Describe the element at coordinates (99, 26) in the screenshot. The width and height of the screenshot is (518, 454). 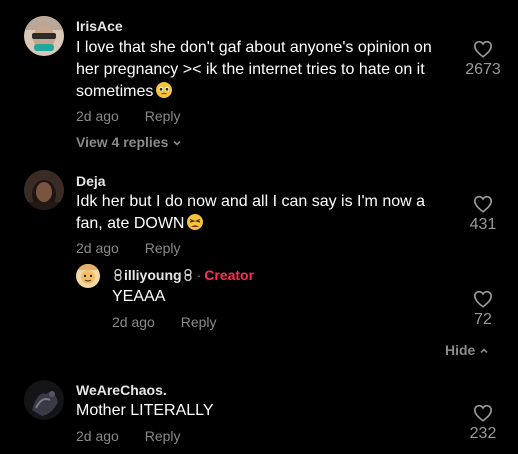
I see `comment-username: IrisAce` at that location.